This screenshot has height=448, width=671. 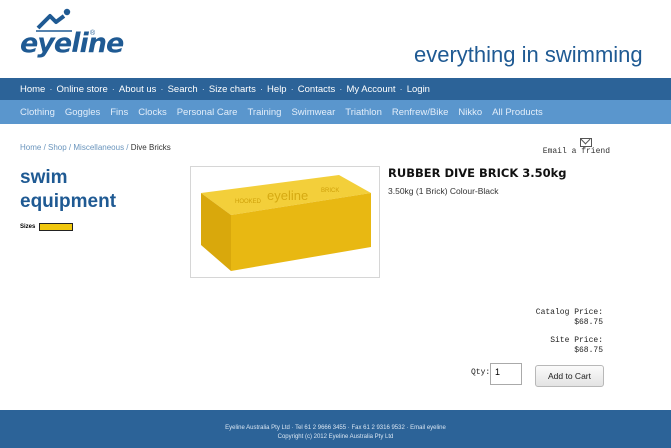 I want to click on sizes-row: Sizes, so click(x=47, y=227).